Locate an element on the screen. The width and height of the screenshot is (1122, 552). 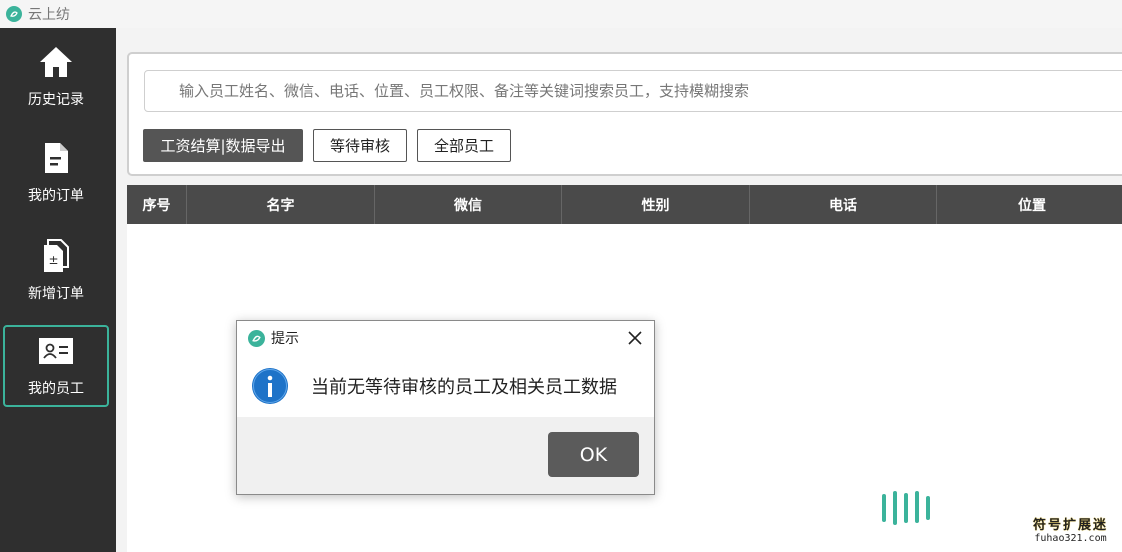
column-header-name: 名字 is located at coordinates (281, 204).